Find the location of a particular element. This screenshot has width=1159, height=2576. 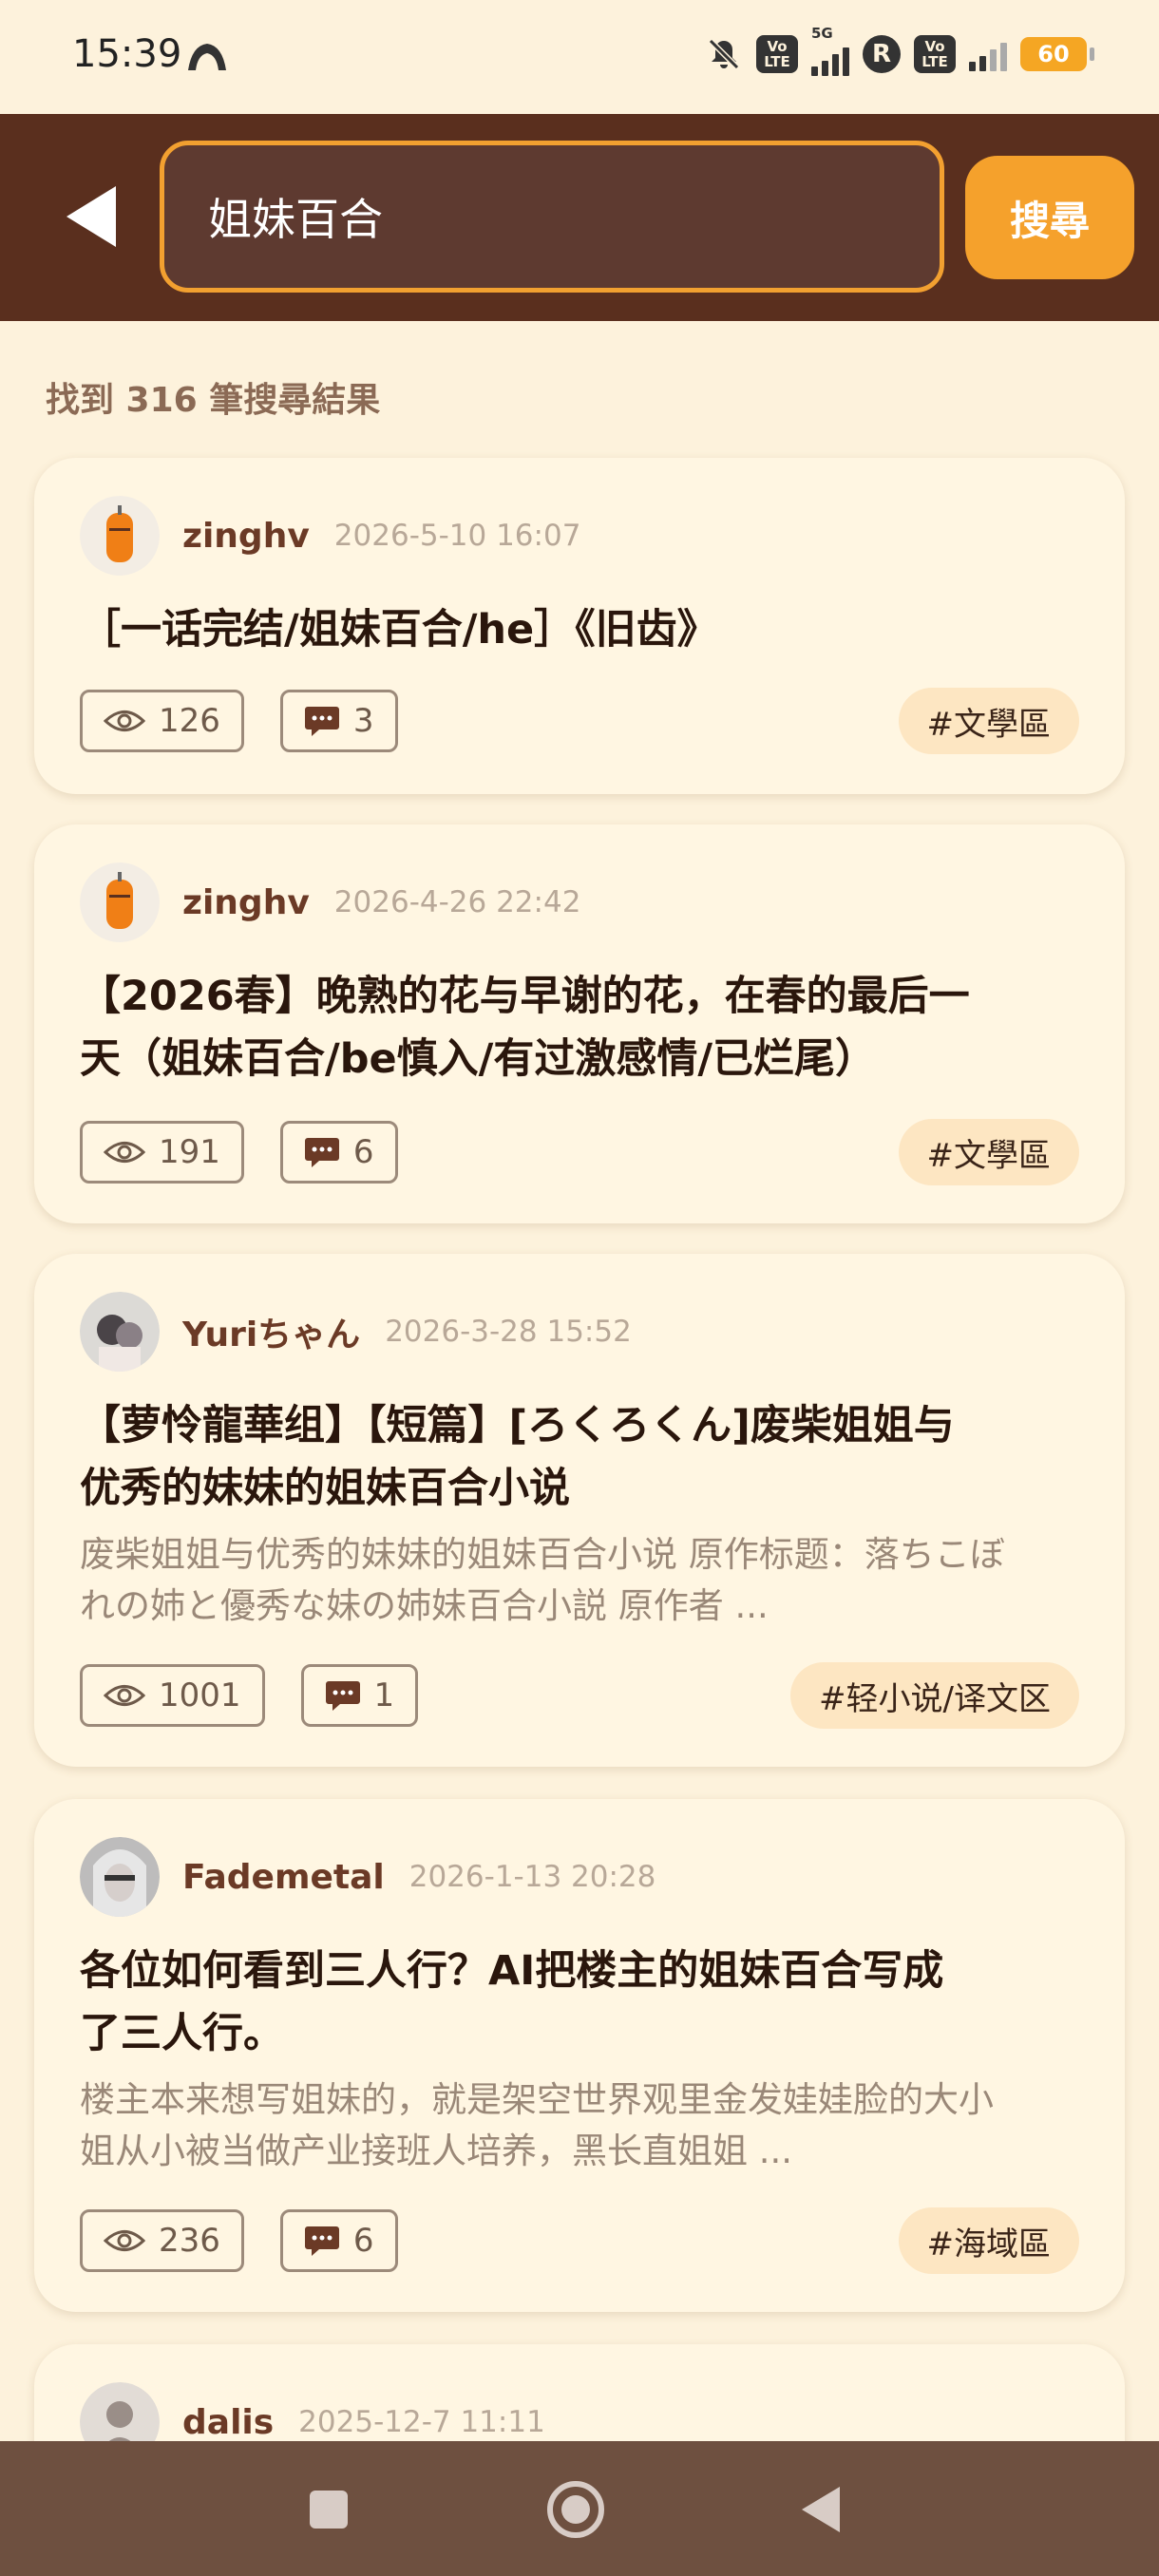

app-logo-icon is located at coordinates (207, 57).